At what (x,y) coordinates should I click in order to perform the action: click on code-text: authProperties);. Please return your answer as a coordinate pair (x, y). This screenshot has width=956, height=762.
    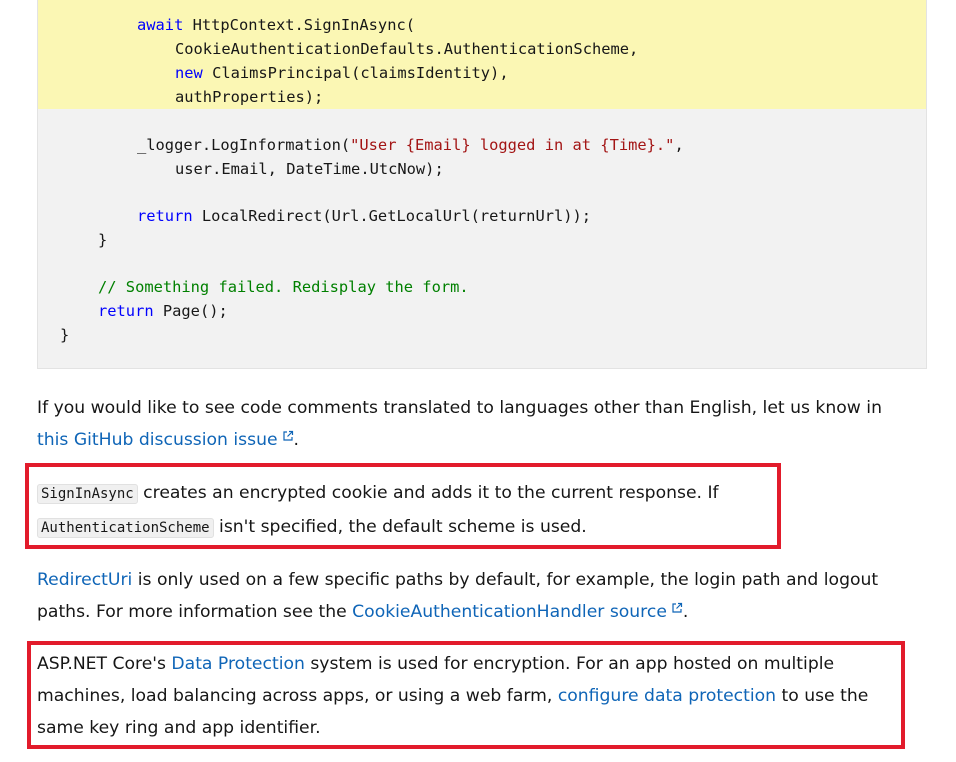
    Looking at the image, I should click on (249, 97).